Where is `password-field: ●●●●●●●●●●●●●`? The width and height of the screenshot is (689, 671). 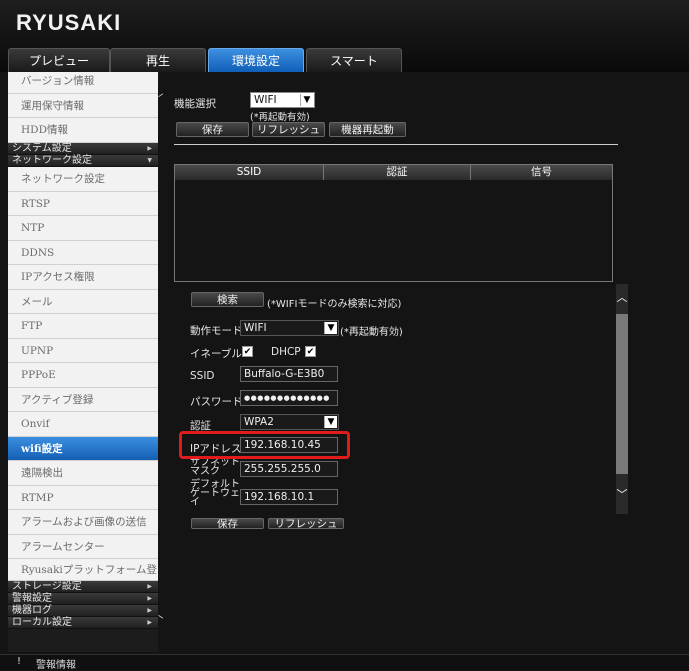 password-field: ●●●●●●●●●●●●● is located at coordinates (289, 398).